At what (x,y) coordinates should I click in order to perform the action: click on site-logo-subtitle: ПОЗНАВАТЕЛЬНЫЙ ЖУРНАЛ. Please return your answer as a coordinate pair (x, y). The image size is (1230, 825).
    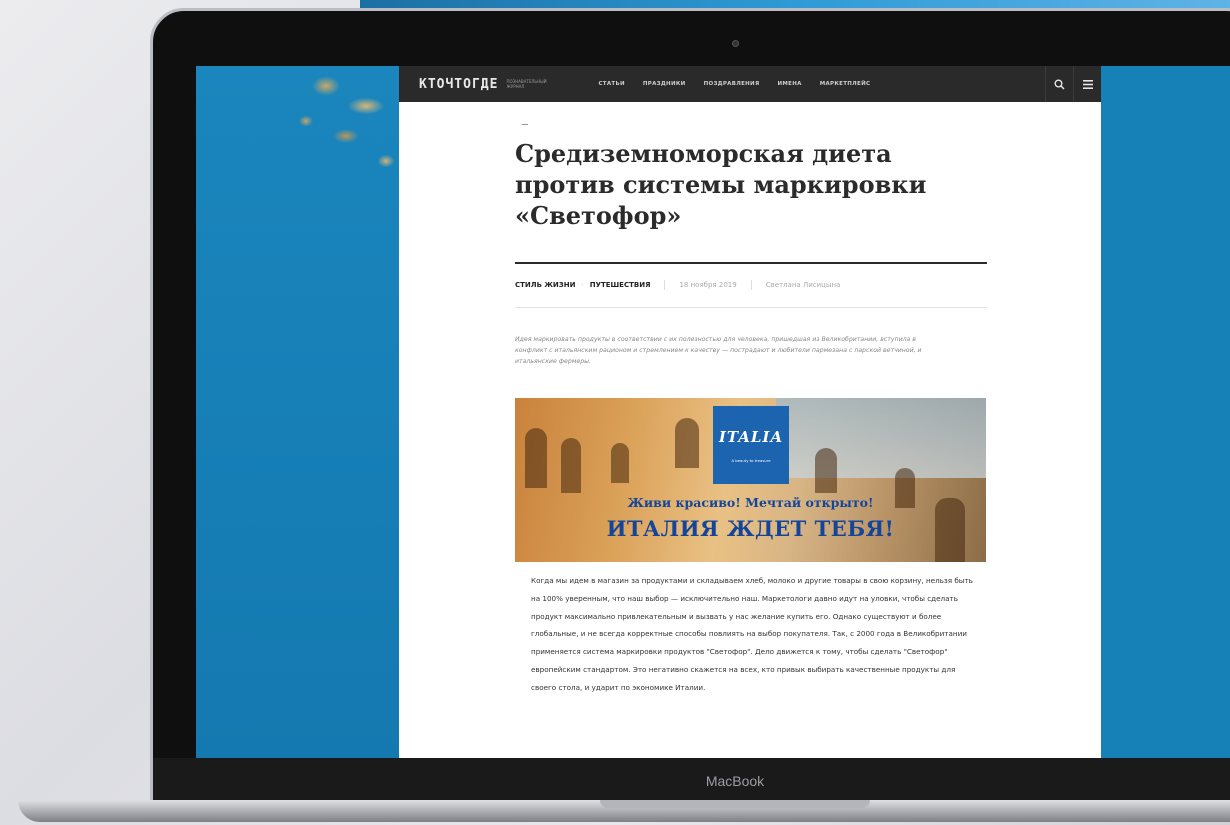
    Looking at the image, I should click on (526, 84).